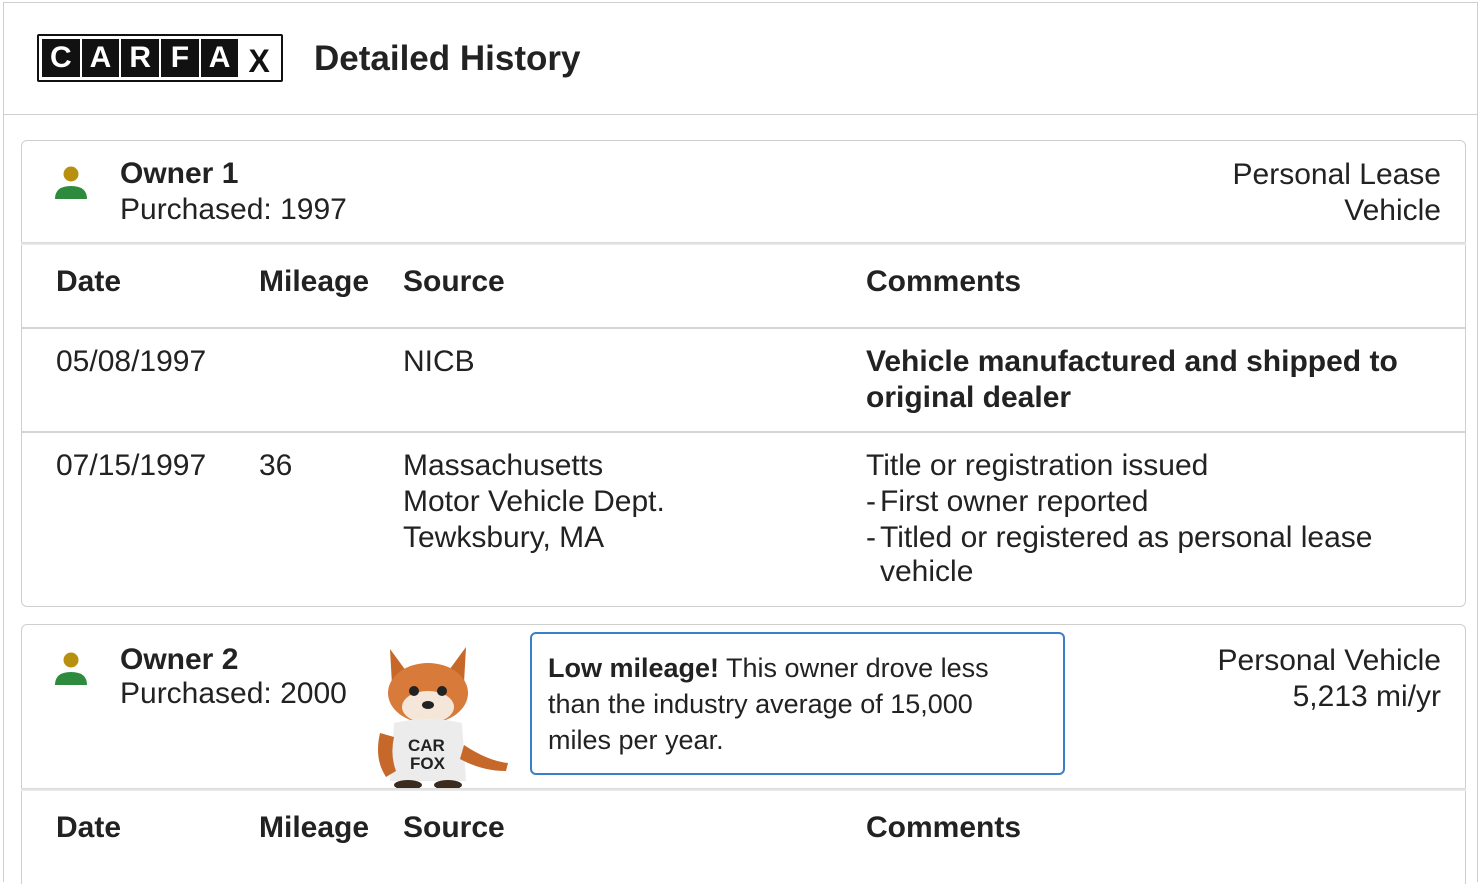  Describe the element at coordinates (1037, 465) in the screenshot. I see `record-comment-title: Title or registration issued` at that location.